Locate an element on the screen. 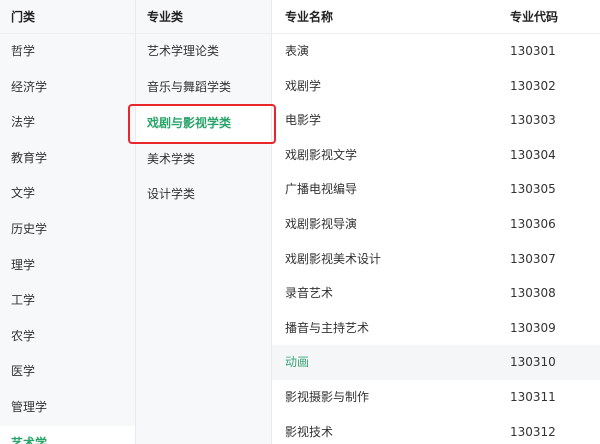 This screenshot has height=444, width=600. major-name: 戏剧影视美术设计 is located at coordinates (333, 258).